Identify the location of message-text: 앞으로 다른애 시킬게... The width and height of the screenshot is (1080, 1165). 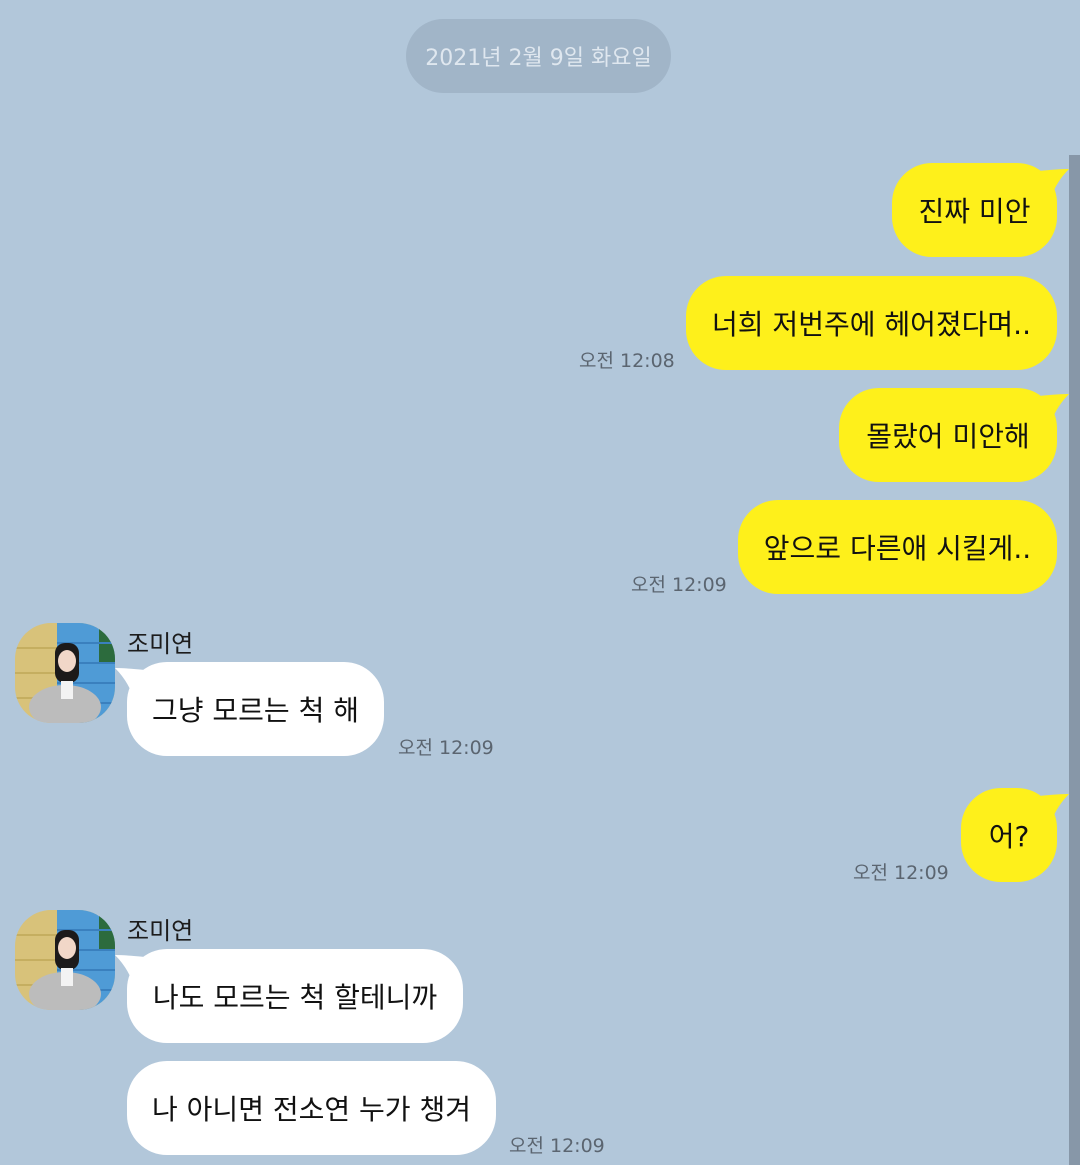
(897, 548).